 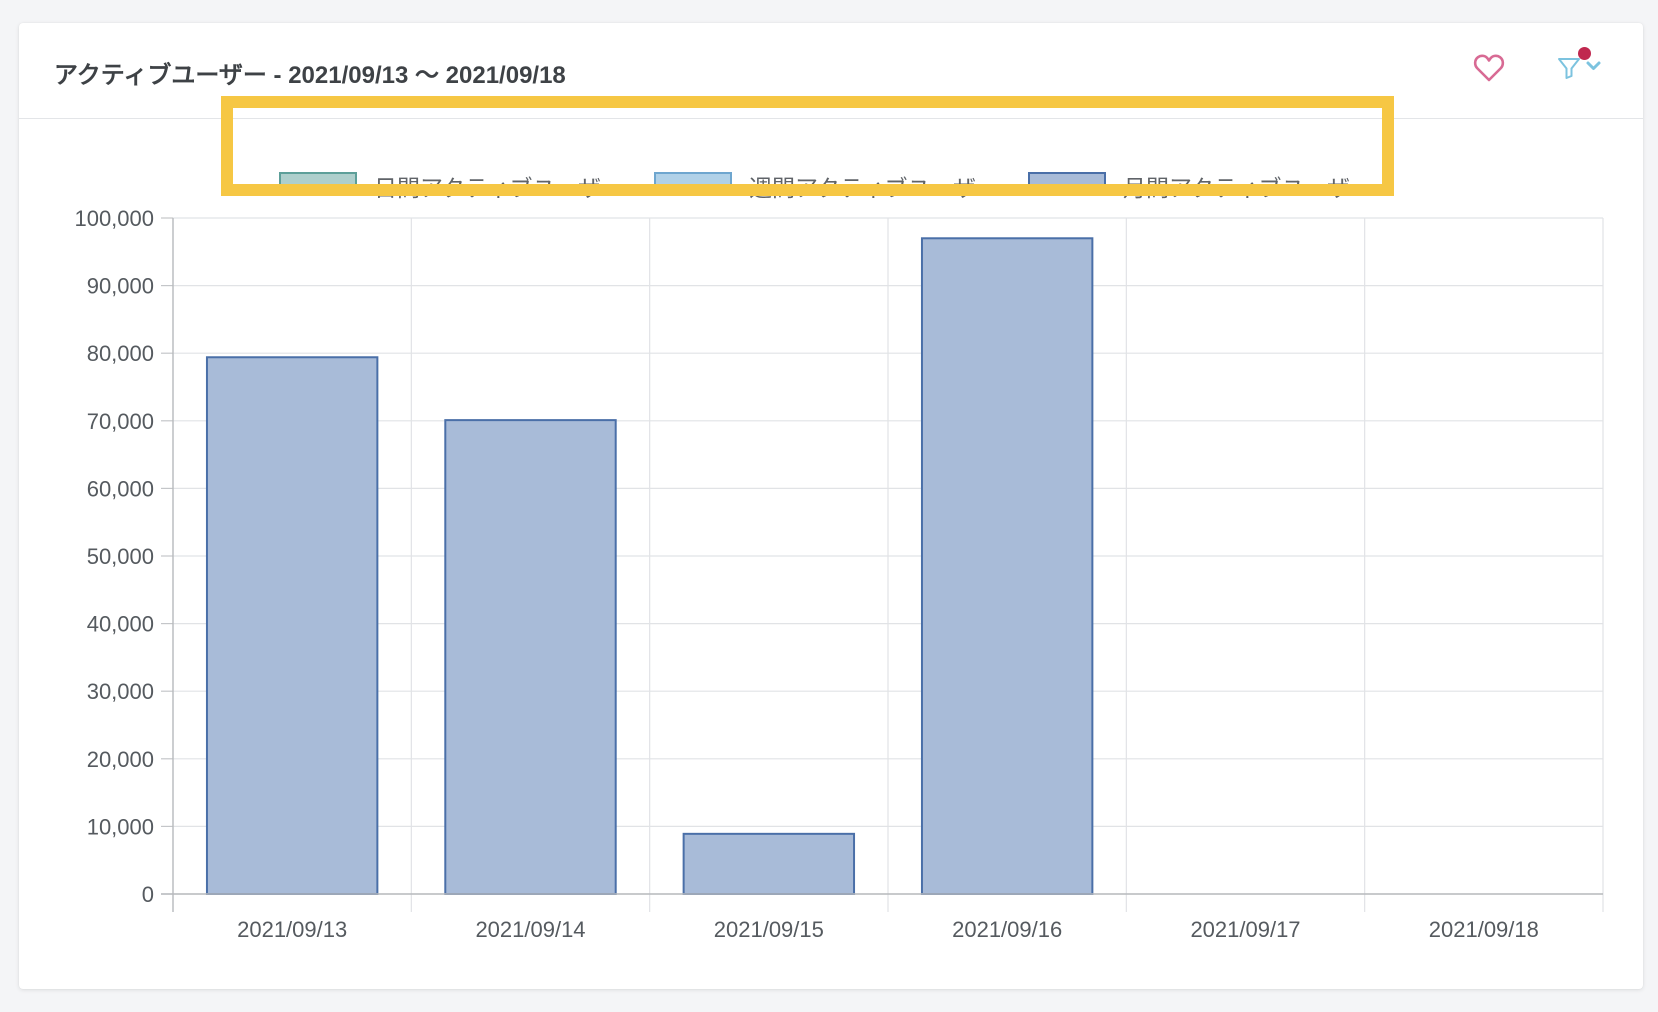 What do you see at coordinates (120, 759) in the screenshot?
I see `y-tick-label: 20,000` at bounding box center [120, 759].